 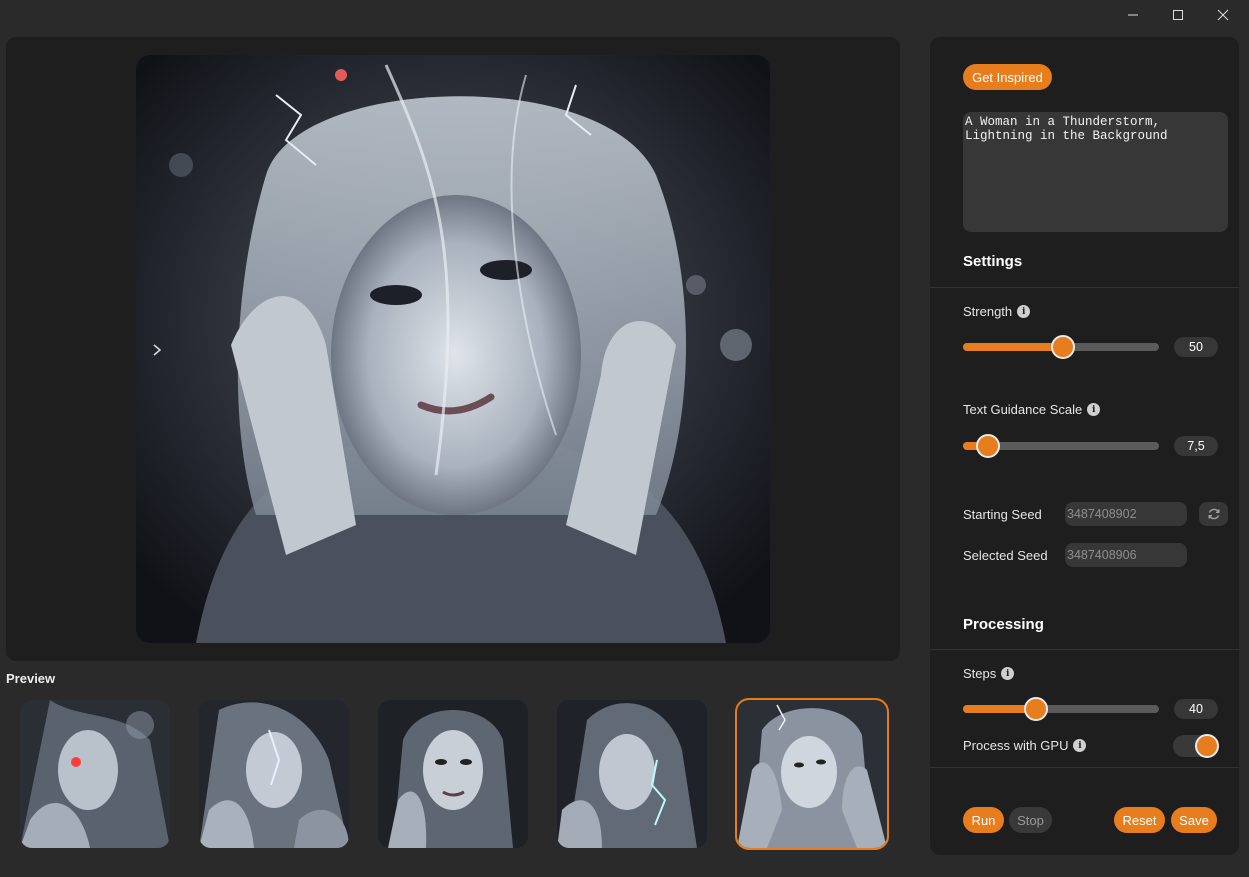 I want to click on maximize-button, so click(x=1178, y=15).